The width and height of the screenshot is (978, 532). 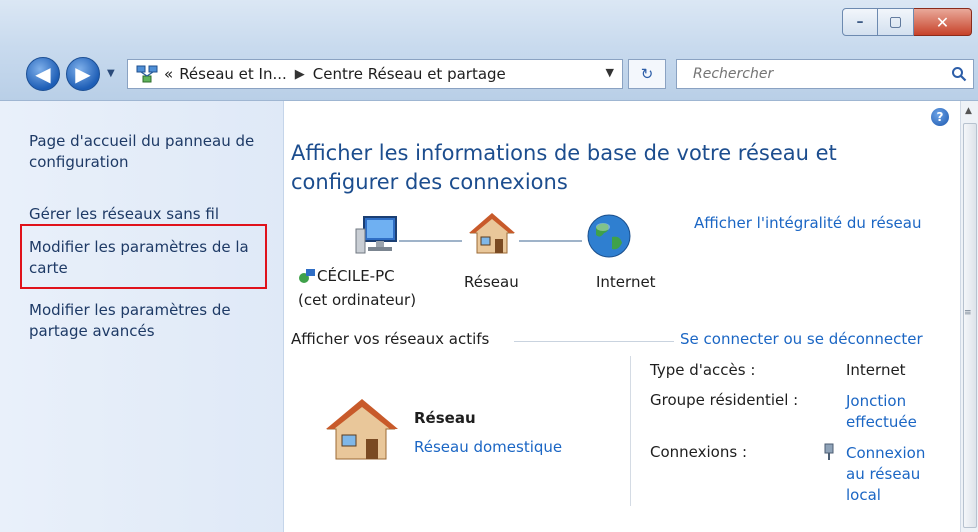 I want to click on caption-buttons: – ▢ ✕, so click(x=907, y=22).